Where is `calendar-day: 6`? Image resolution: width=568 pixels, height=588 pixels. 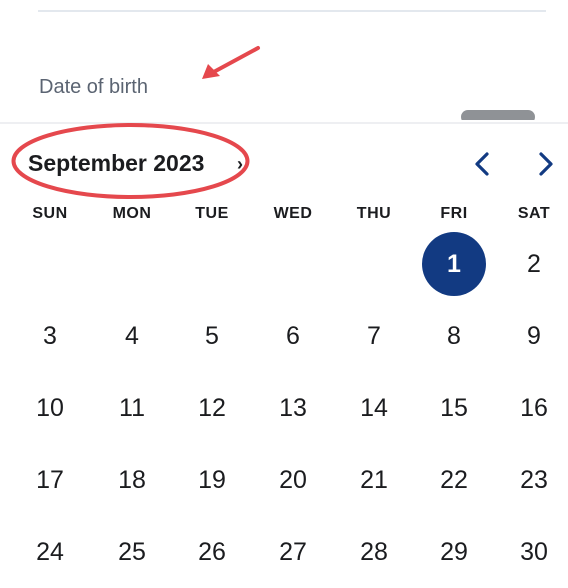 calendar-day: 6 is located at coordinates (293, 336).